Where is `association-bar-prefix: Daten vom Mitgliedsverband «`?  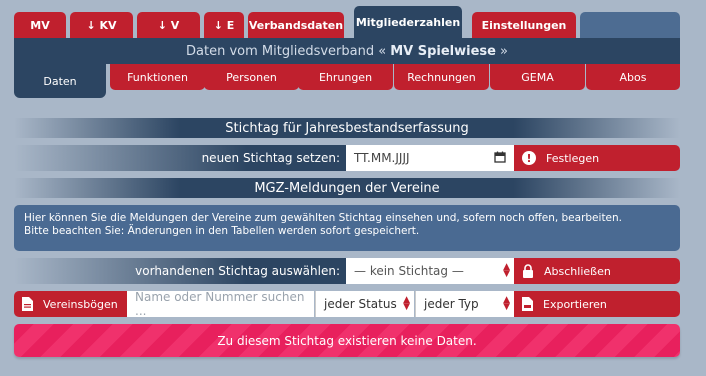
association-bar-prefix: Daten vom Mitgliedsverband « is located at coordinates (286, 51).